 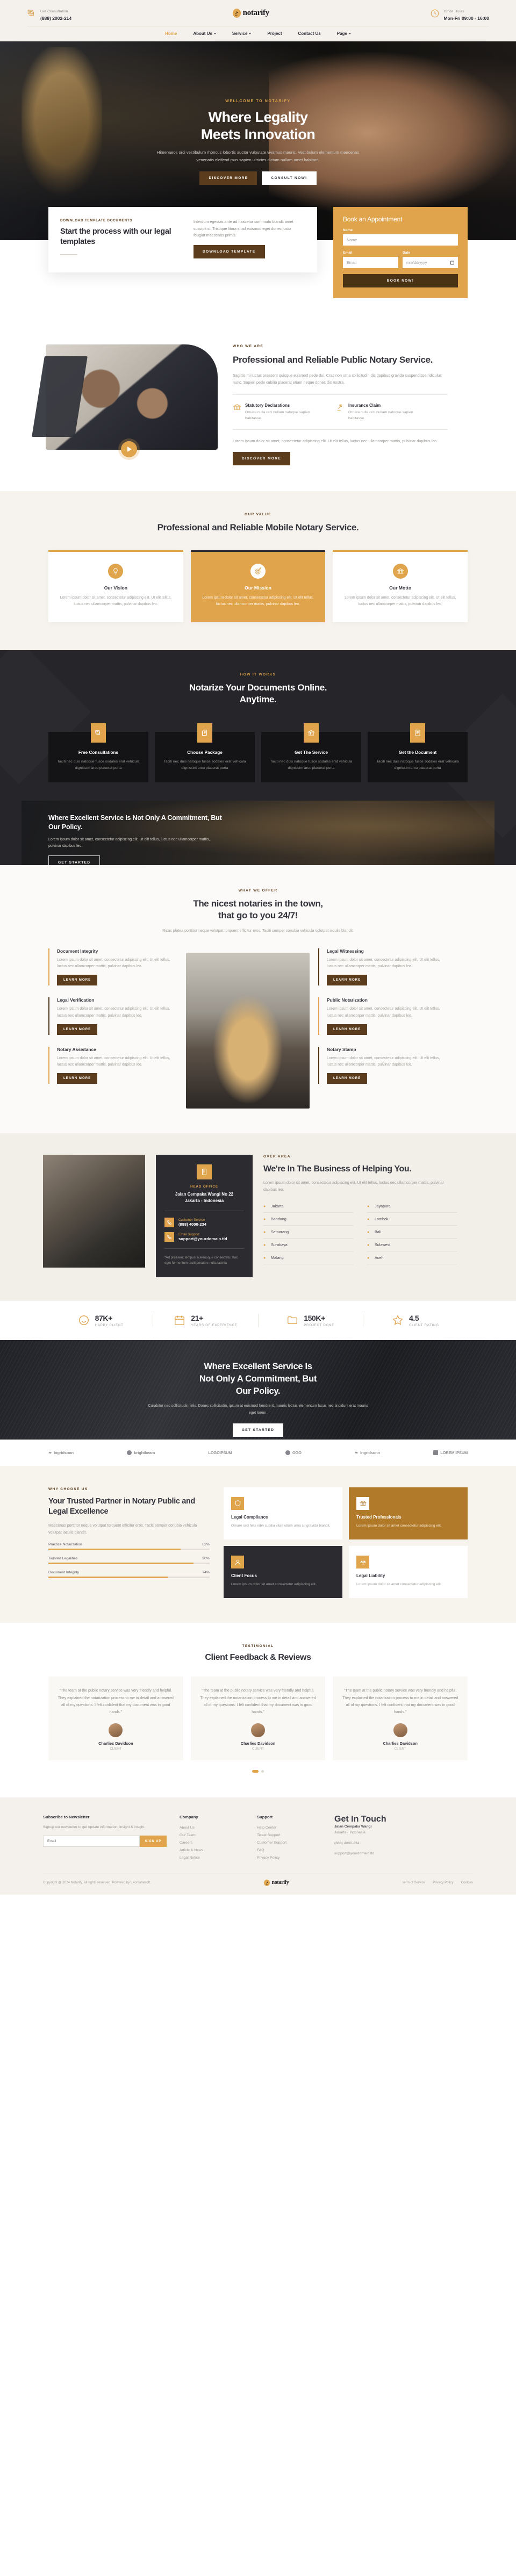 What do you see at coordinates (129, 1452) in the screenshot?
I see `dots-icon` at bounding box center [129, 1452].